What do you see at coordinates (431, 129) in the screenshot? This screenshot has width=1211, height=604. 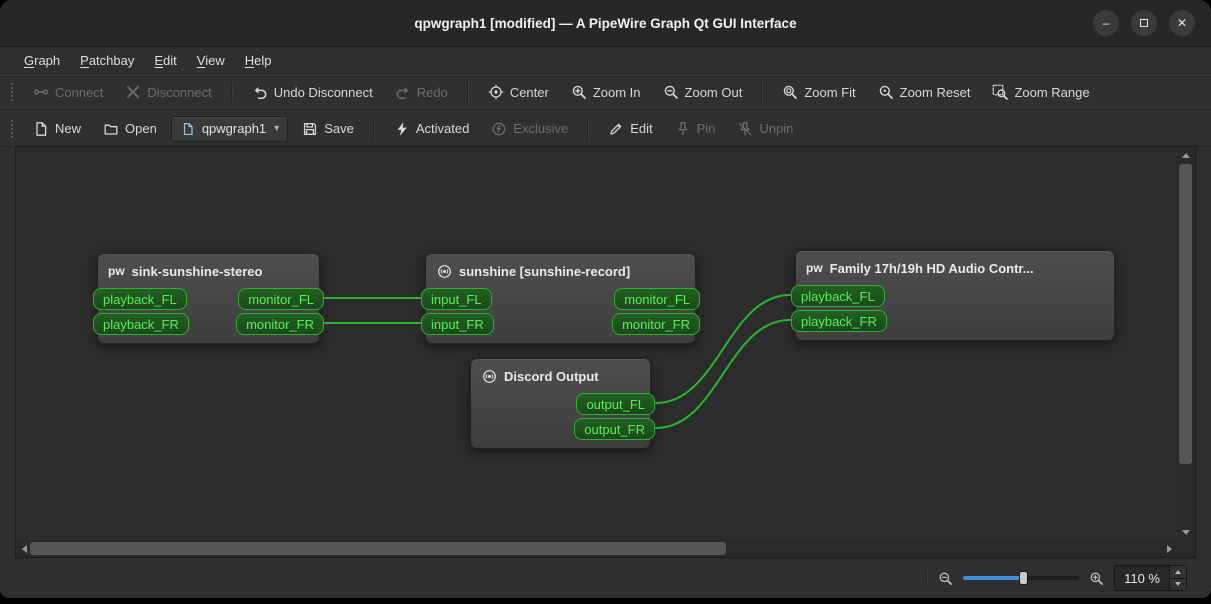 I see `activated-button: Activated` at bounding box center [431, 129].